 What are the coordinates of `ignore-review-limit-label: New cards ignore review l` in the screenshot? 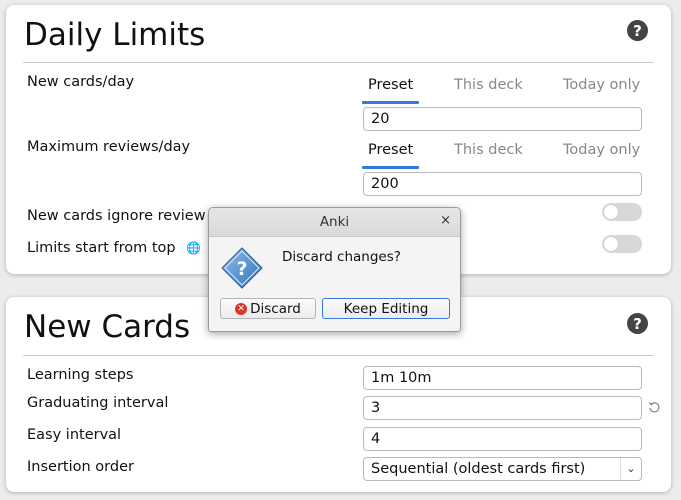 It's located at (121, 216).